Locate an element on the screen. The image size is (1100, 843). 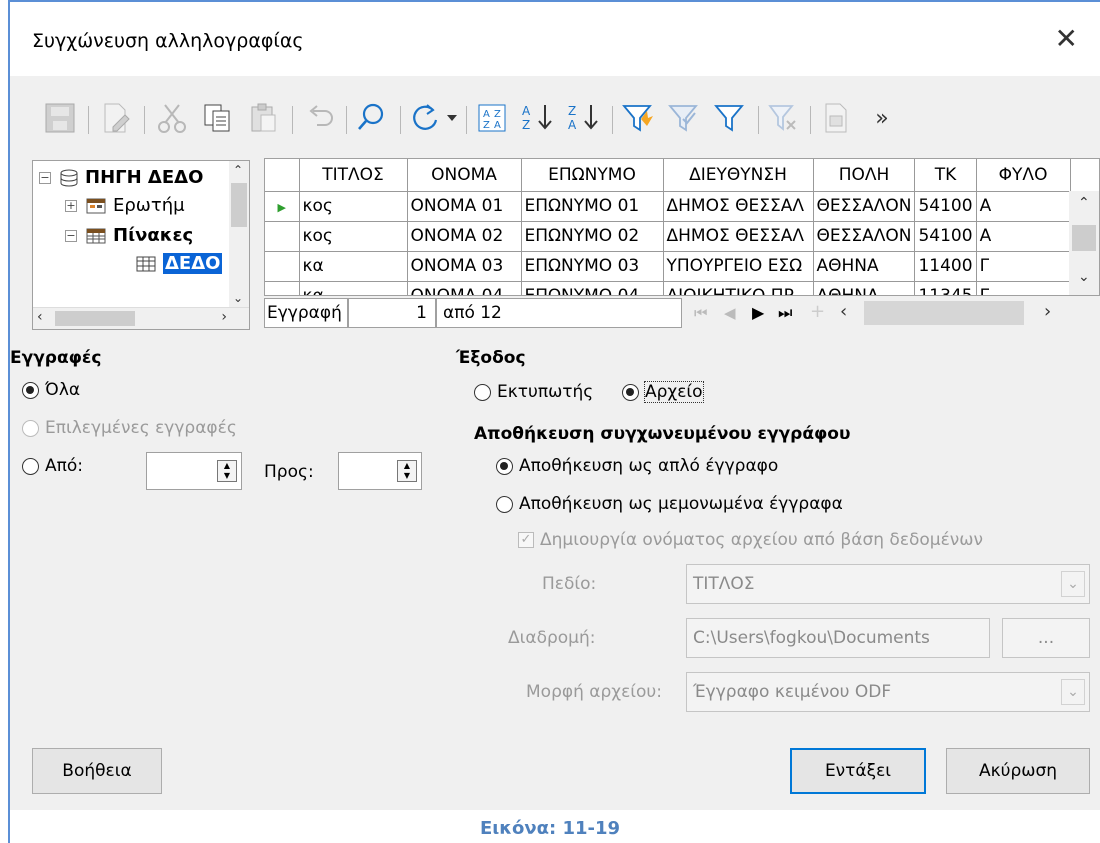
column-header: ΟΝΟΜΑ is located at coordinates (464, 175).